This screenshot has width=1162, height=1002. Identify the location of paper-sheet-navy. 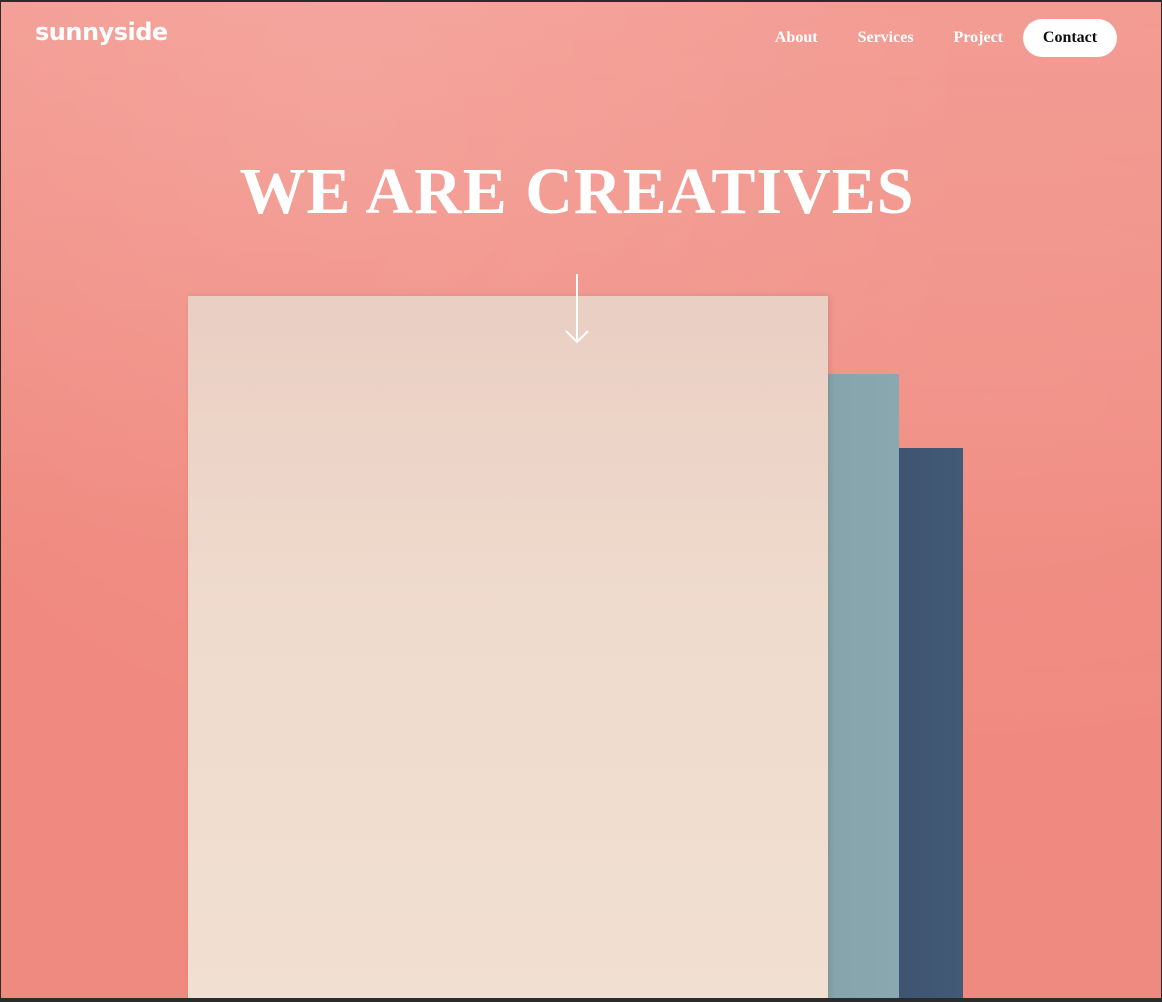
(927, 723).